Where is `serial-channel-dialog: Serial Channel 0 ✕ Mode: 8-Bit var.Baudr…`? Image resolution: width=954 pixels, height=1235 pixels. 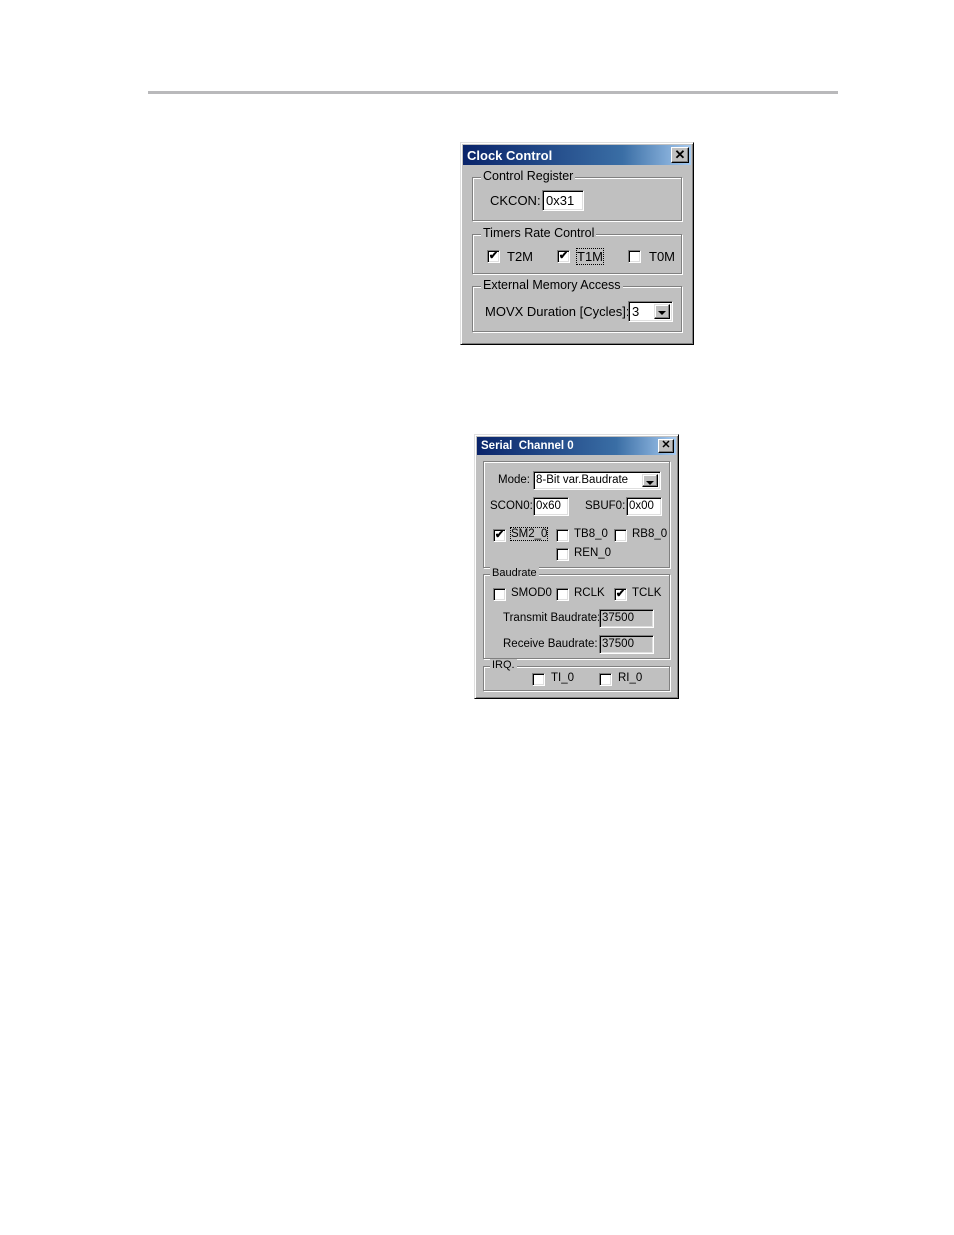
serial-channel-dialog: Serial Channel 0 ✕ Mode: 8-Bit var.Baudr… is located at coordinates (576, 566).